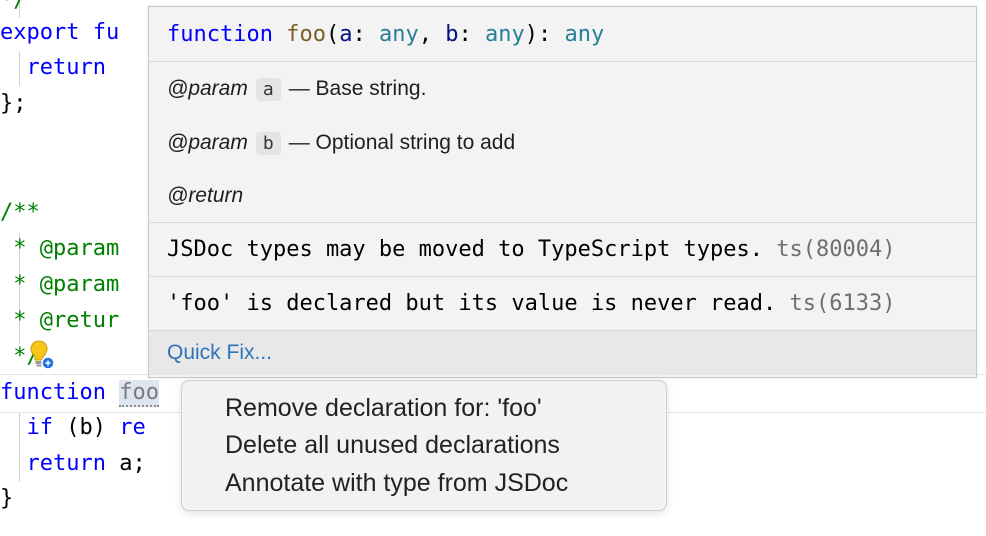 This screenshot has height=536, width=986. I want to click on code-line: };, so click(13, 103).